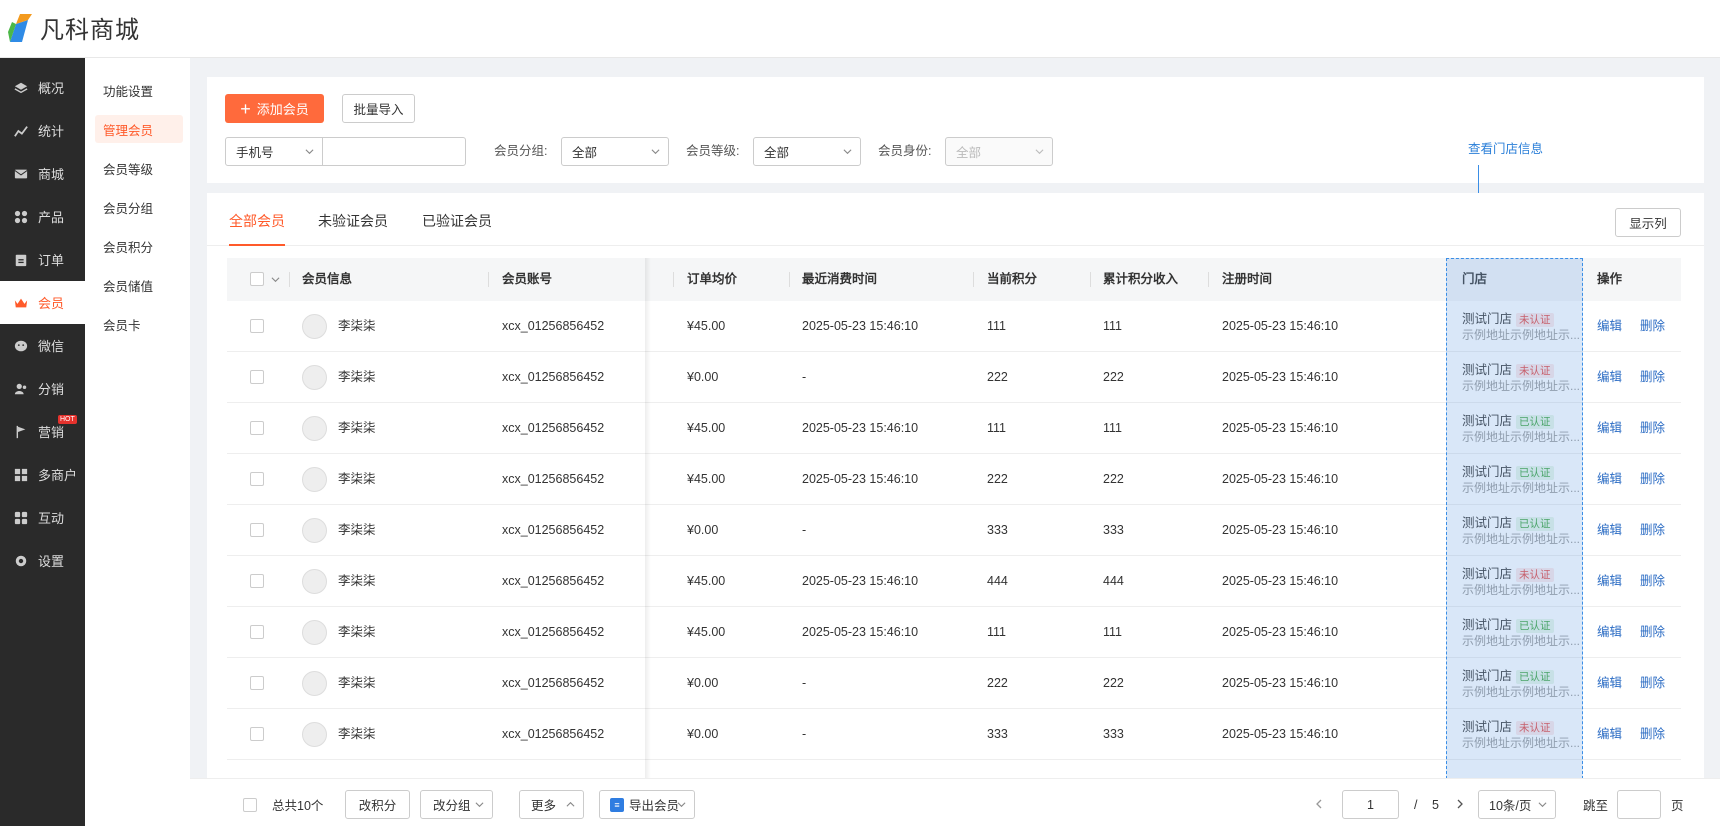 Image resolution: width=1720 pixels, height=826 pixels. Describe the element at coordinates (139, 246) in the screenshot. I see `subnav-item-4: 会员积分` at that location.